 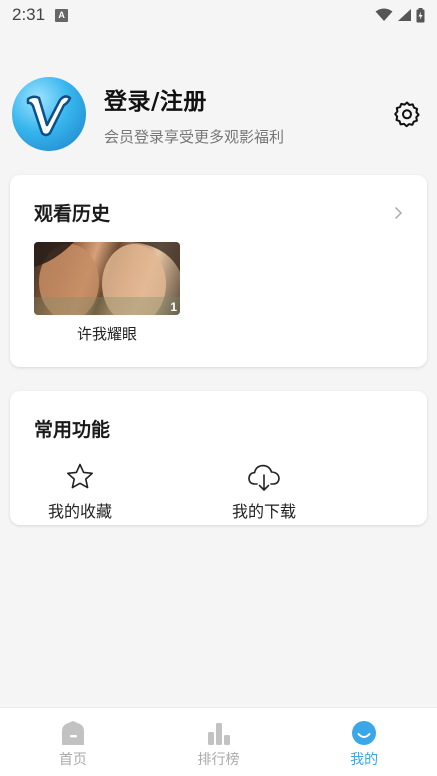 What do you see at coordinates (79, 511) in the screenshot?
I see `my-favorites-label: 我的收藏` at bounding box center [79, 511].